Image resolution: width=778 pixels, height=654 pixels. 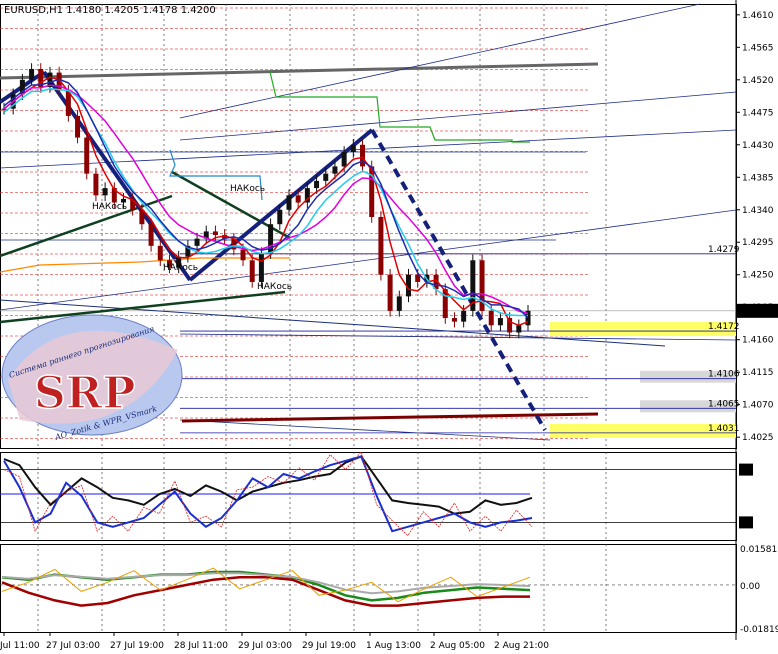 I want to click on price-tick-label: 1.4430, so click(x=758, y=146).